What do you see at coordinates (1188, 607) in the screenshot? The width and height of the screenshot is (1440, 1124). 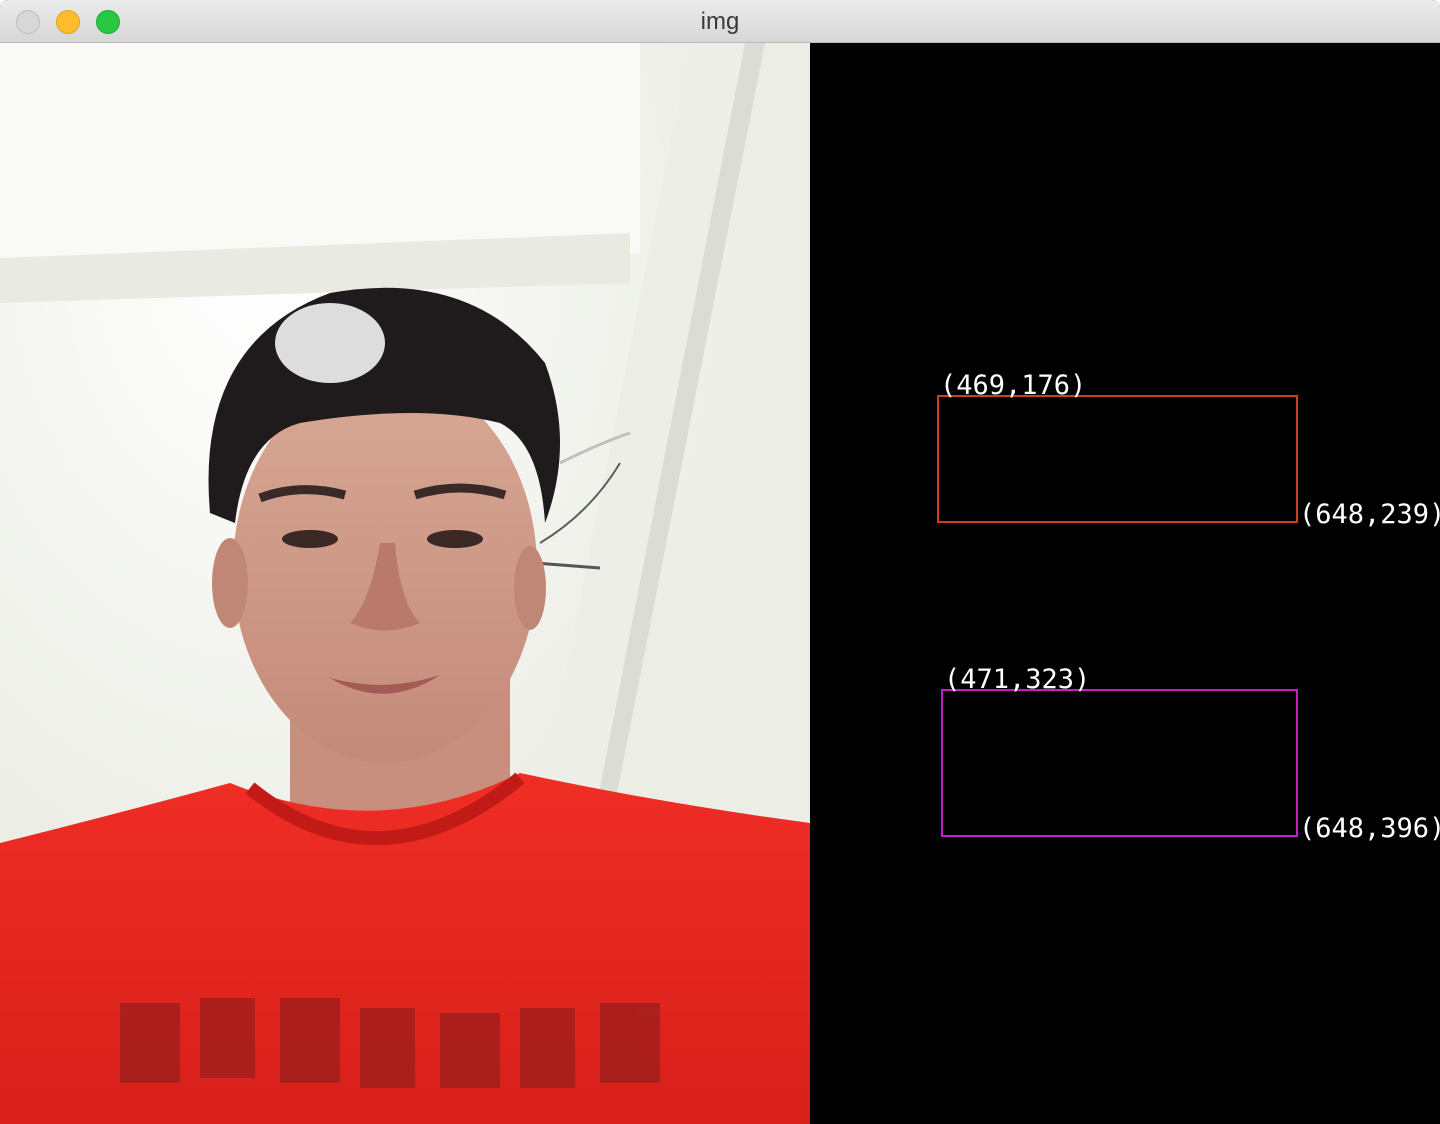 I see `rect-overlay: (469,176) (648,239) (471,323) (648,396)` at bounding box center [1188, 607].